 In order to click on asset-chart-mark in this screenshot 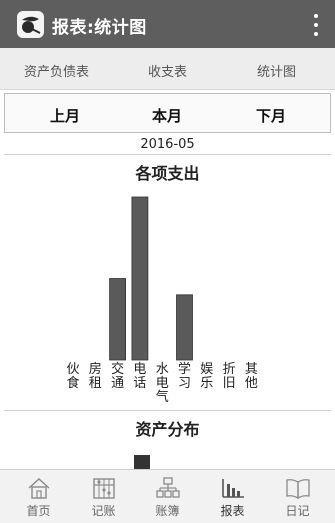, I will do `click(142, 462)`.